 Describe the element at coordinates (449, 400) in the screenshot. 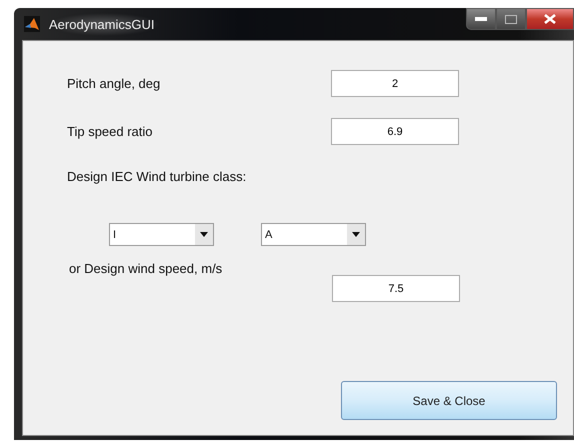

I see `save-close-button: Save & Close` at that location.